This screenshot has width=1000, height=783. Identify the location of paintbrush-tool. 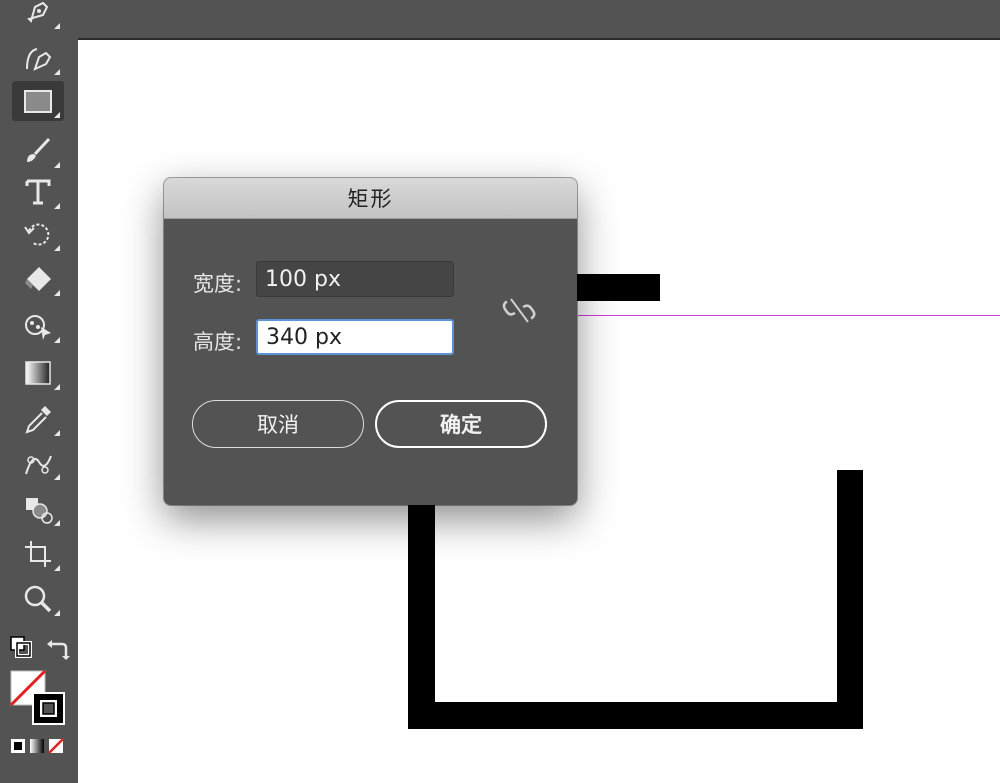
(38, 151).